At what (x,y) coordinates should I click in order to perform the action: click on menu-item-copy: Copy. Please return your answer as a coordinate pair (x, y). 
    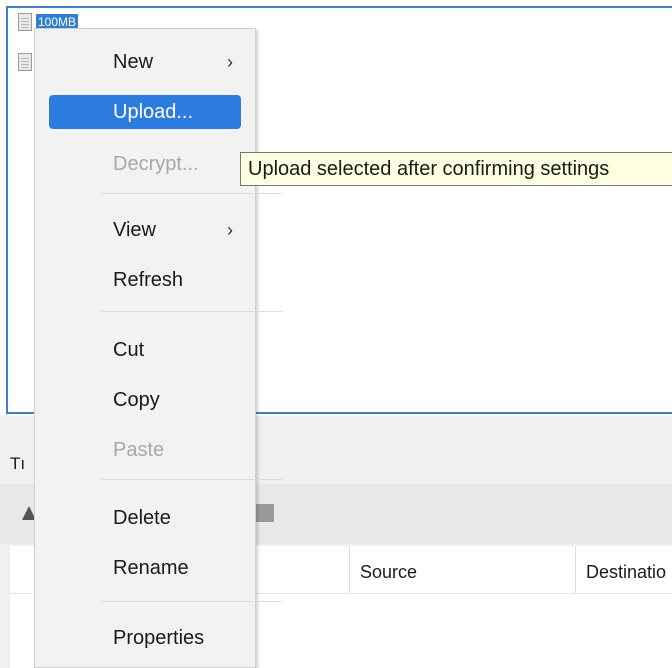
    Looking at the image, I should click on (145, 400).